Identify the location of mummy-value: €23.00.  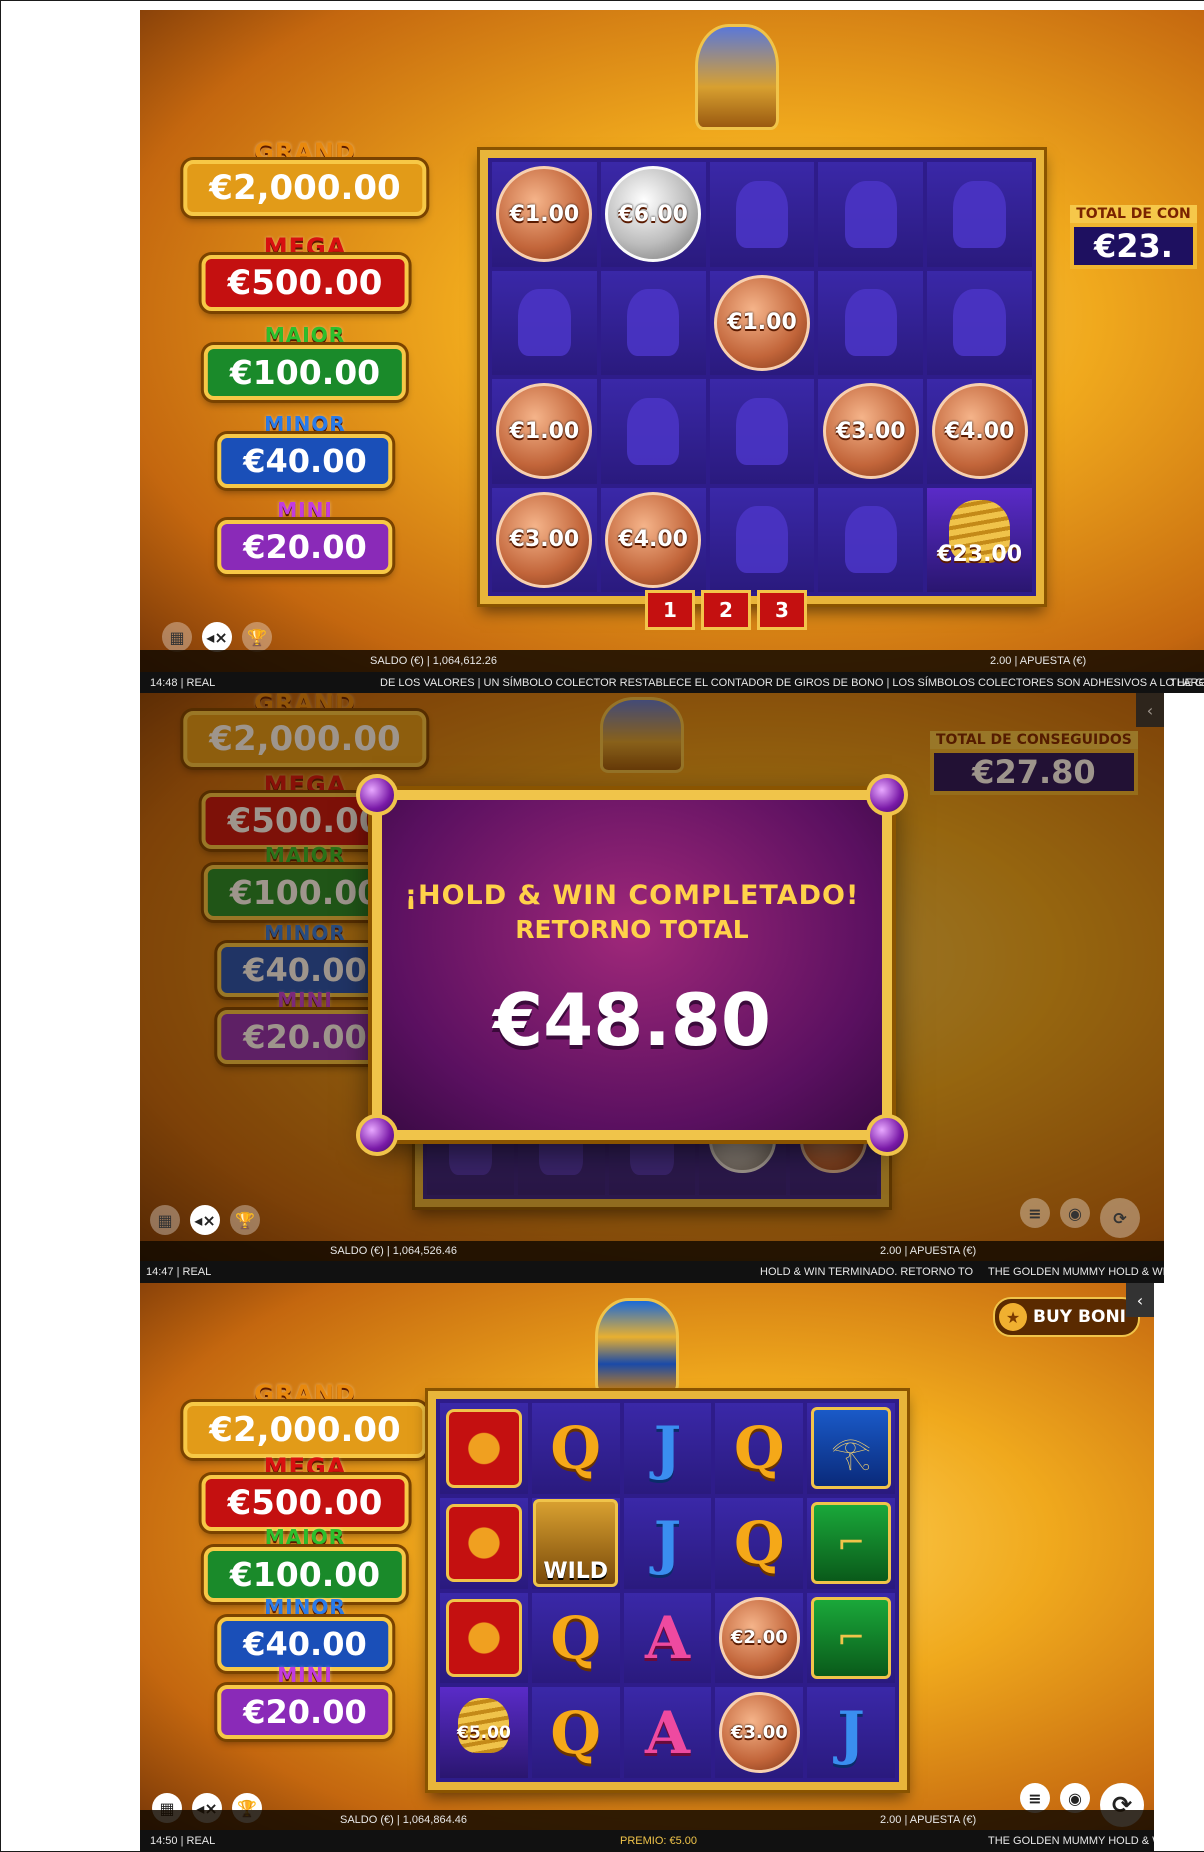
(980, 555).